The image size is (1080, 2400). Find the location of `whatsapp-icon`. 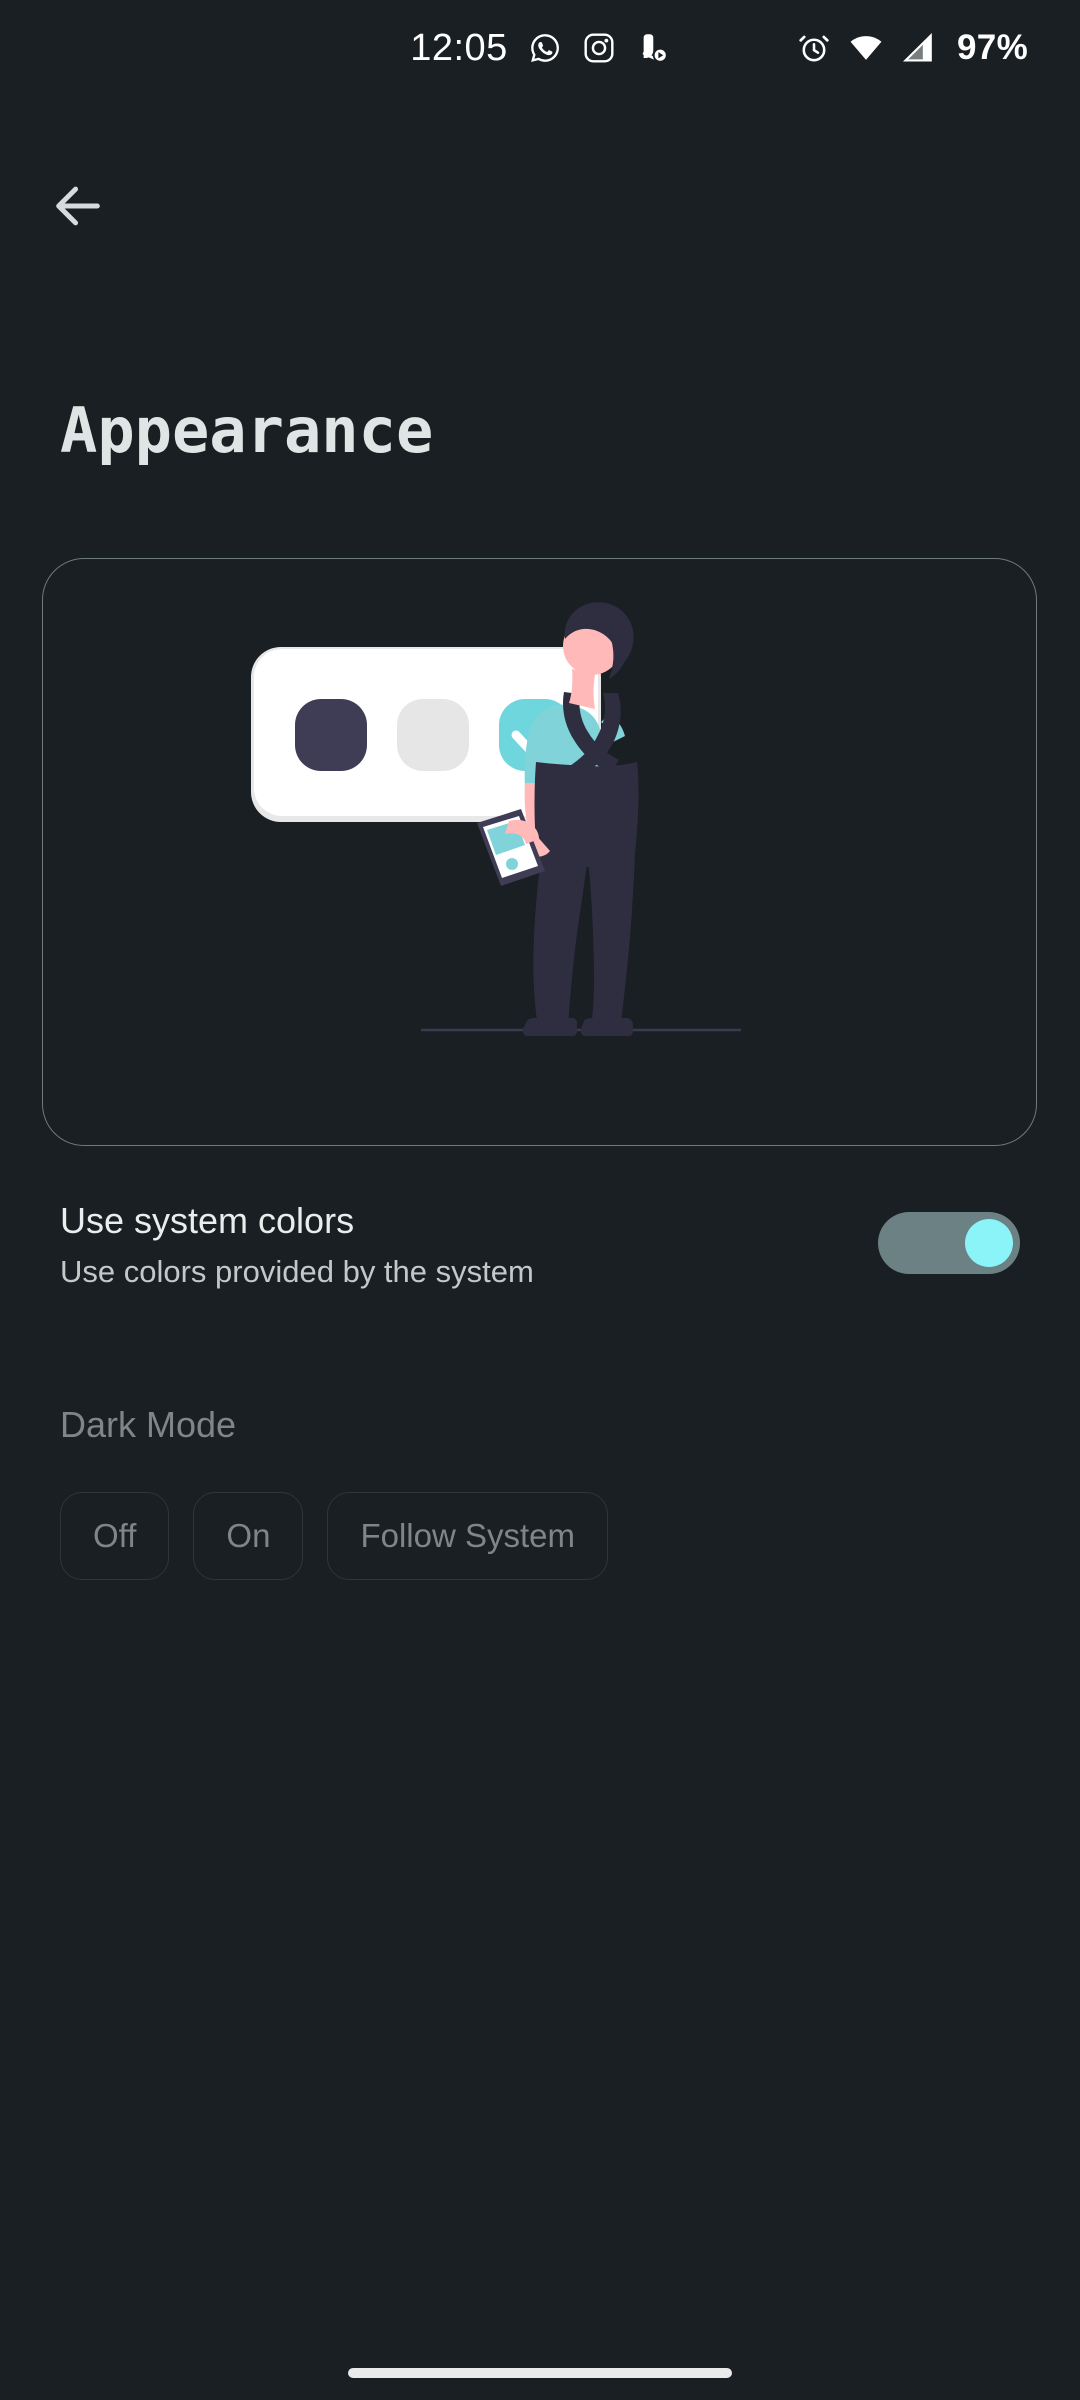

whatsapp-icon is located at coordinates (544, 48).